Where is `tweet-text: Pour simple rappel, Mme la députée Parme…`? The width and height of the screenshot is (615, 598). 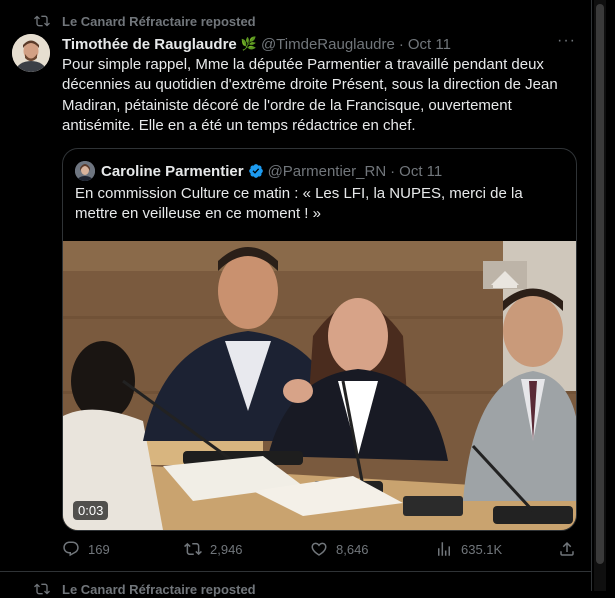
tweet-text: Pour simple rappel, Mme la députée Parme… is located at coordinates (310, 95).